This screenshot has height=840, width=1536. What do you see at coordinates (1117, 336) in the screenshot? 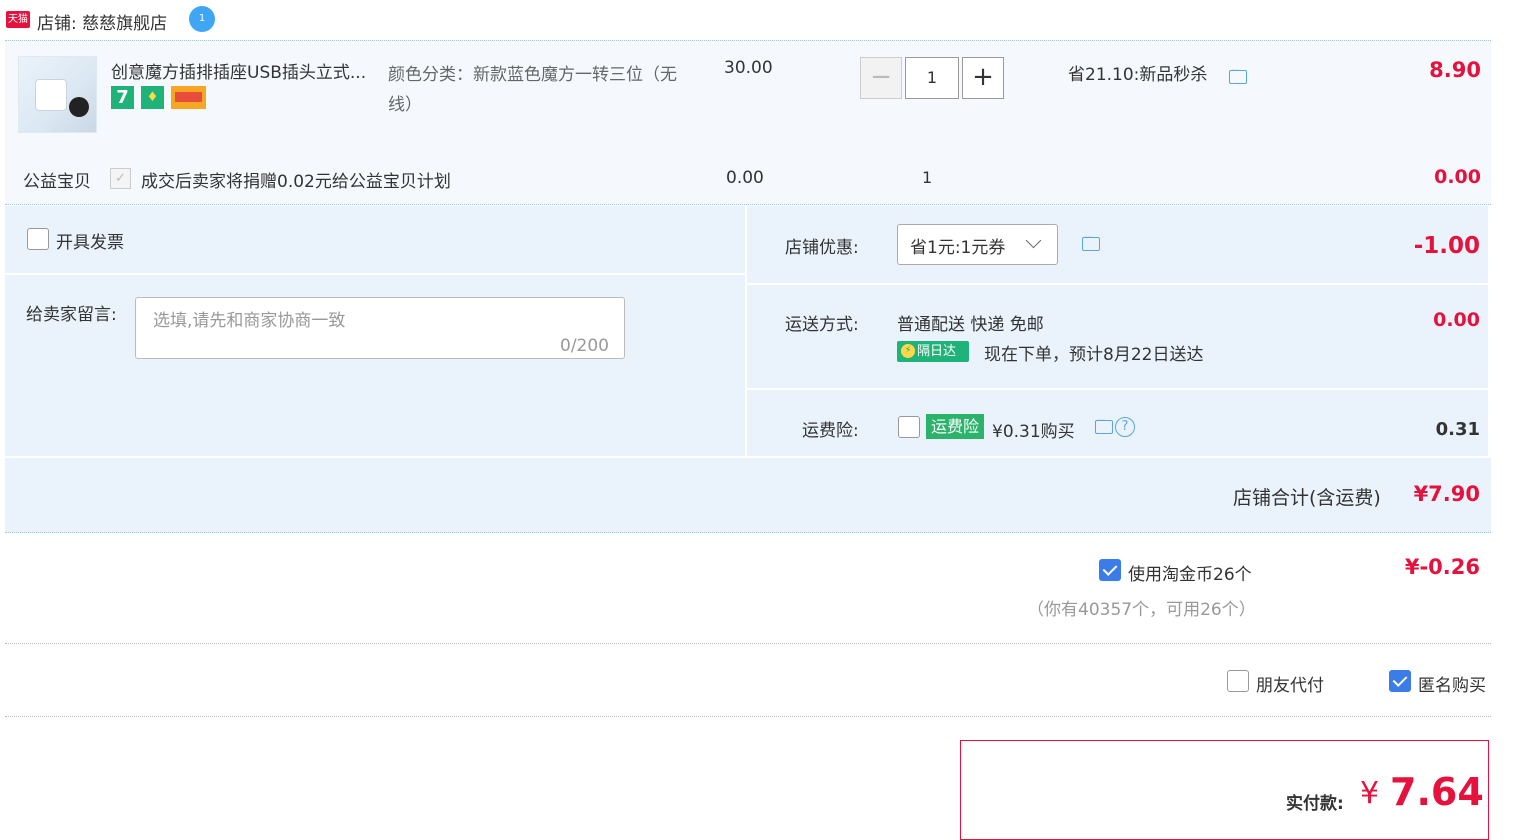
I see `shipping-panel` at bounding box center [1117, 336].